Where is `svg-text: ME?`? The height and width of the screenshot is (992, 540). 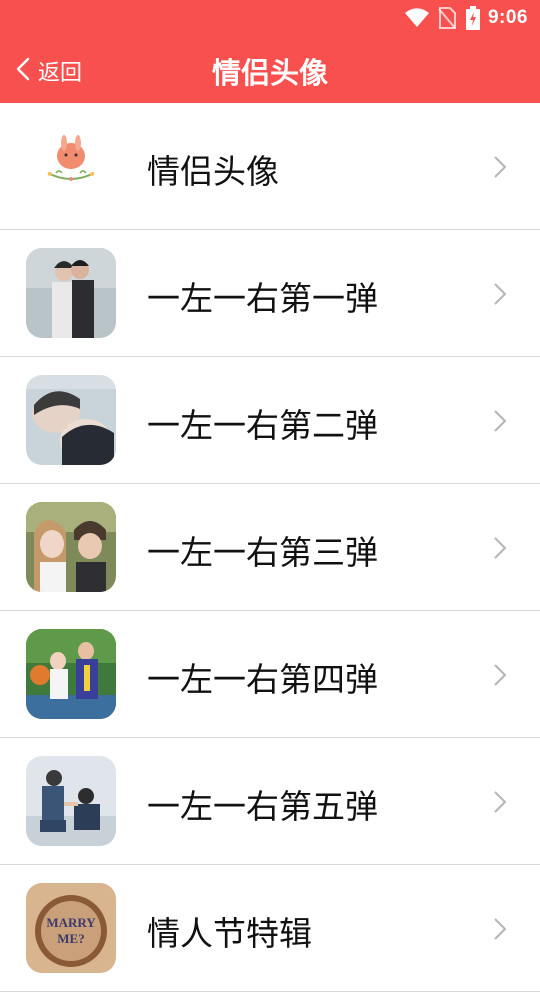
svg-text: ME? is located at coordinates (70, 938).